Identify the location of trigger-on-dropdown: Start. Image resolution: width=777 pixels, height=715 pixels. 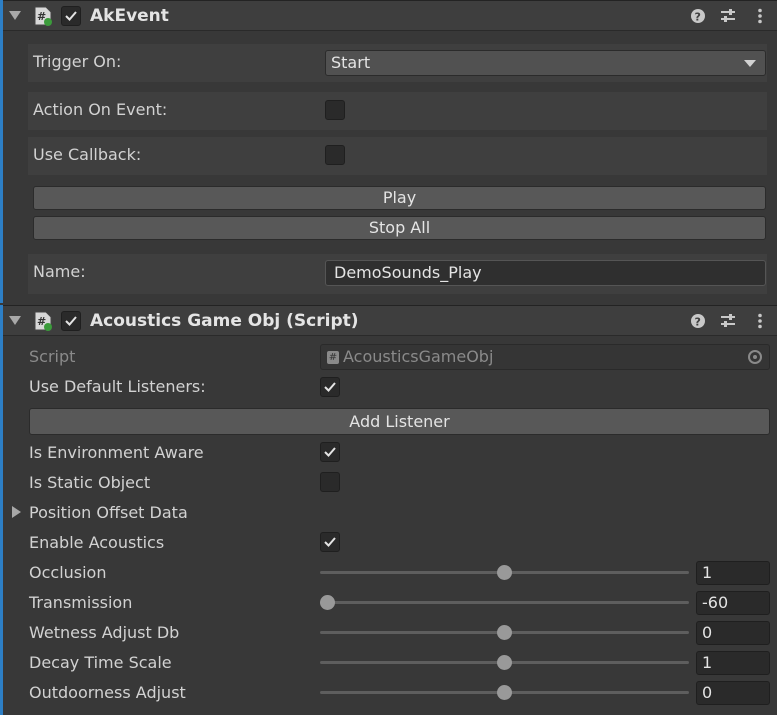
(545, 63).